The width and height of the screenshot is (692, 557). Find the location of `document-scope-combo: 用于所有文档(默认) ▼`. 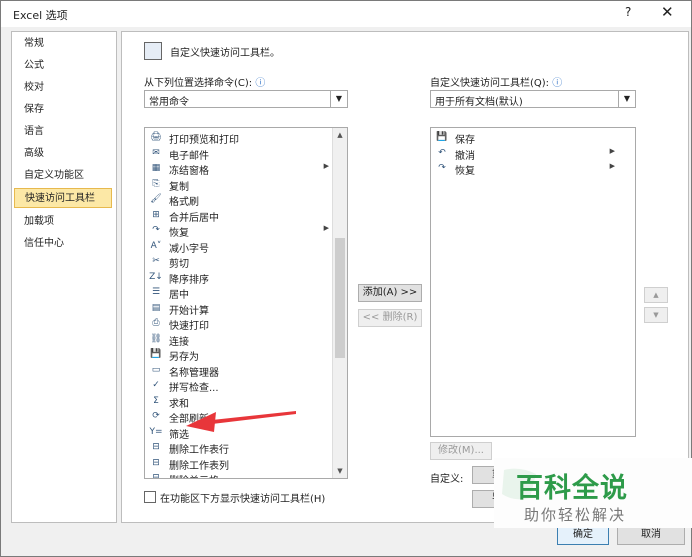

document-scope-combo: 用于所有文档(默认) ▼ is located at coordinates (533, 99).